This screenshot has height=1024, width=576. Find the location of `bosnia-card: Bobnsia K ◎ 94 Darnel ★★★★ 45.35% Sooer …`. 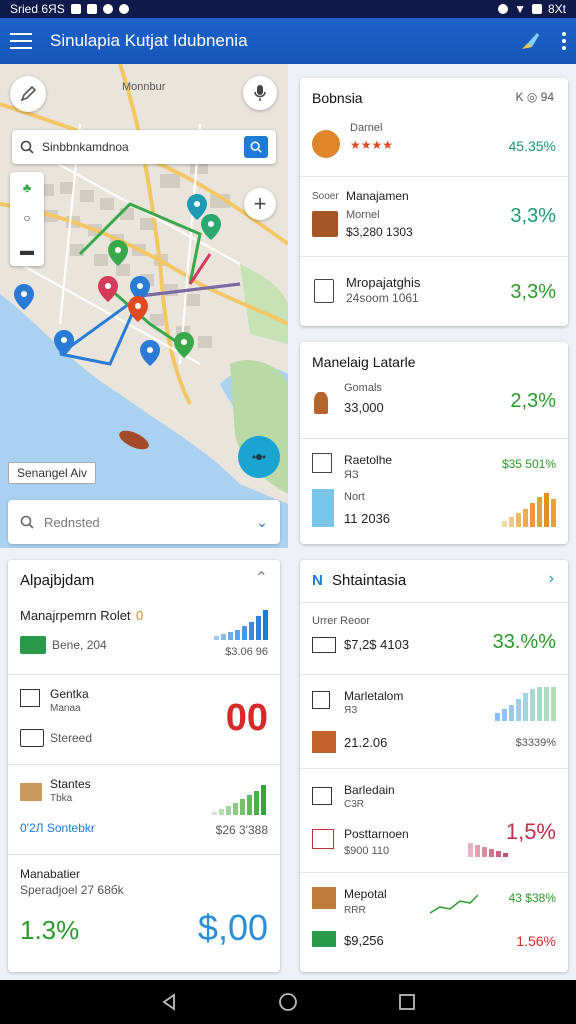

bosnia-card: Bobnsia K ◎ 94 Darnel ★★★★ 45.35% Sooer … is located at coordinates (434, 202).